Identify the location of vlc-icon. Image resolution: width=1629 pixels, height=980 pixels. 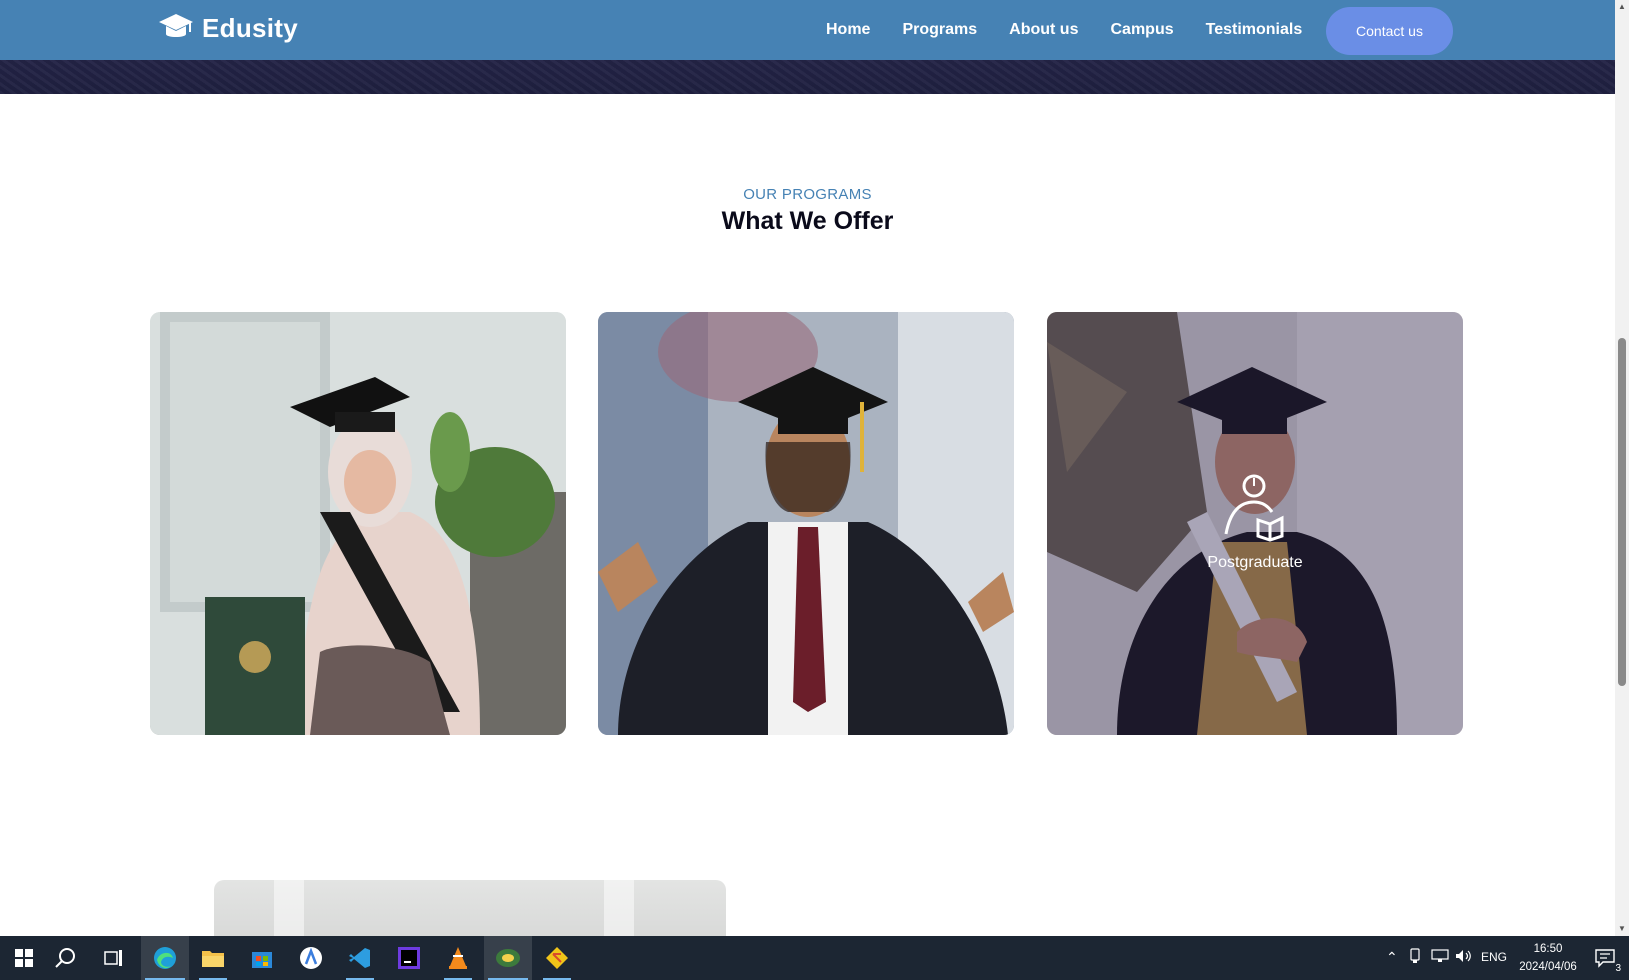
(458, 958).